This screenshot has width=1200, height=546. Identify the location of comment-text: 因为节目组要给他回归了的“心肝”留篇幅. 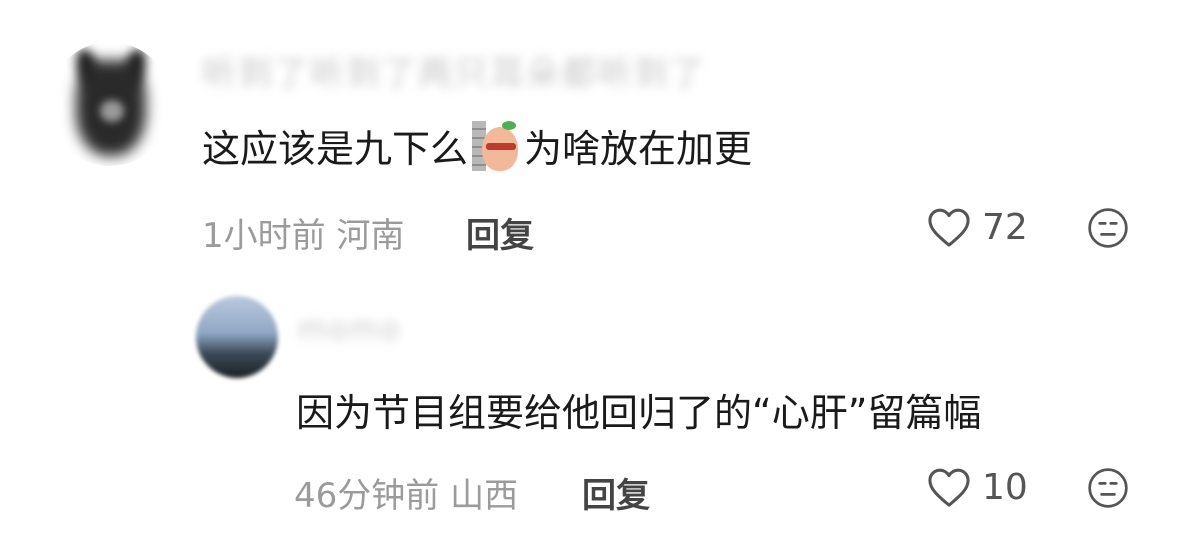
(639, 413).